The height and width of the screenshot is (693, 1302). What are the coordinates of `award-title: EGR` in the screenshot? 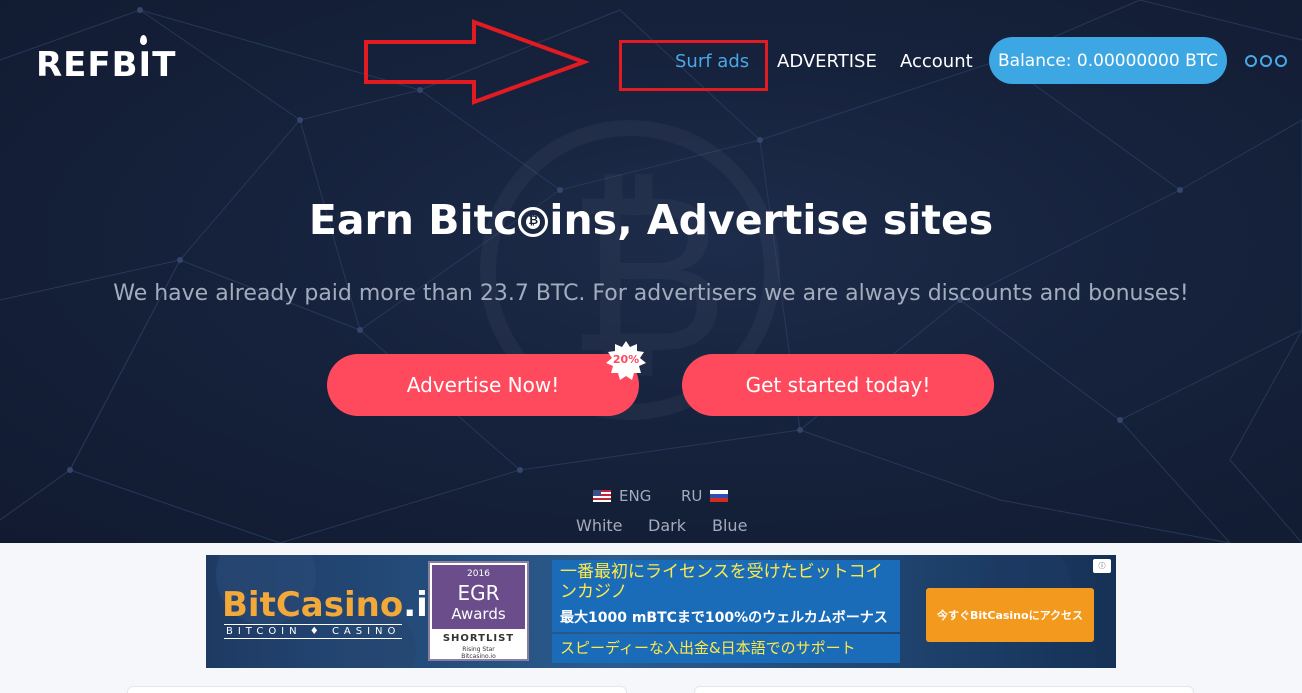 It's located at (478, 593).